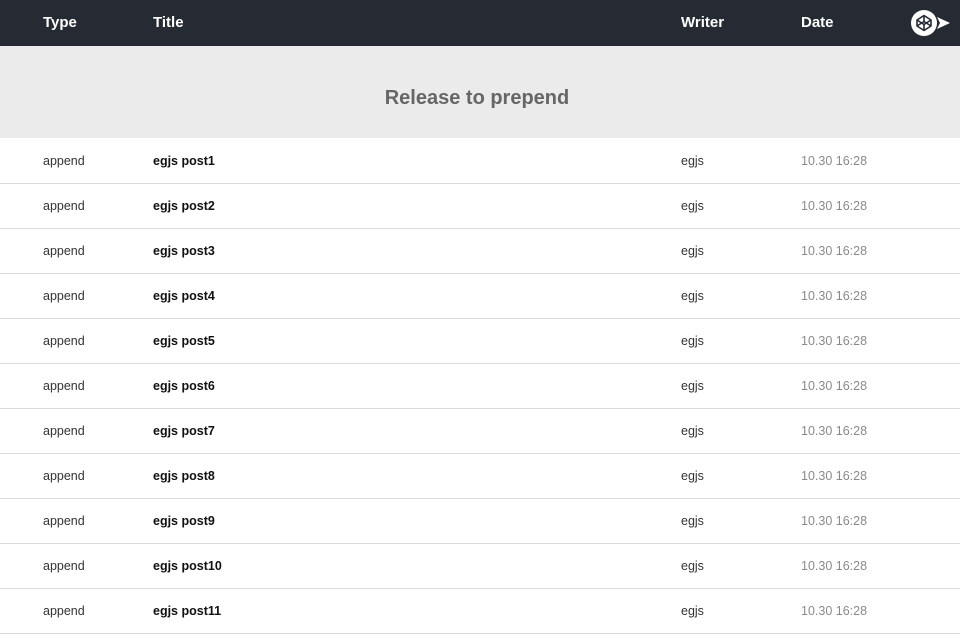 This screenshot has width=960, height=638. I want to click on codepen-logo-arrow-icon, so click(930, 23).